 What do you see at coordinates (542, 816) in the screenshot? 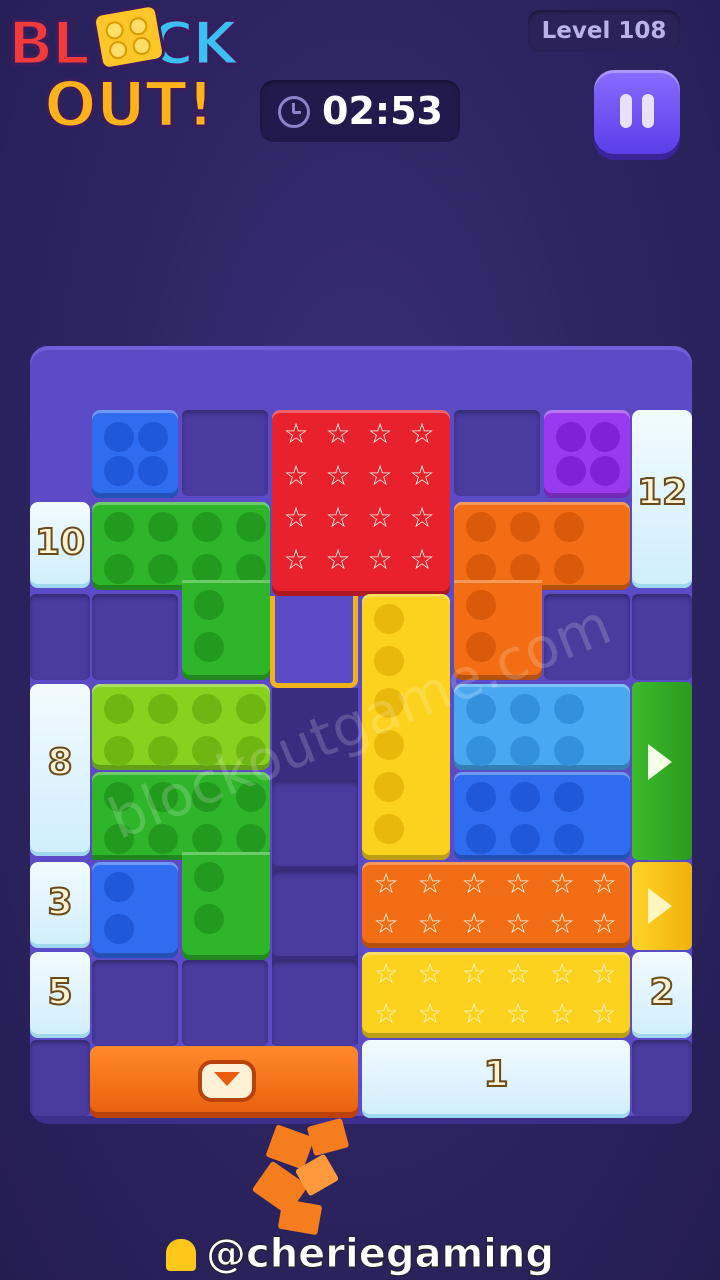
I see `block-blue-bar` at bounding box center [542, 816].